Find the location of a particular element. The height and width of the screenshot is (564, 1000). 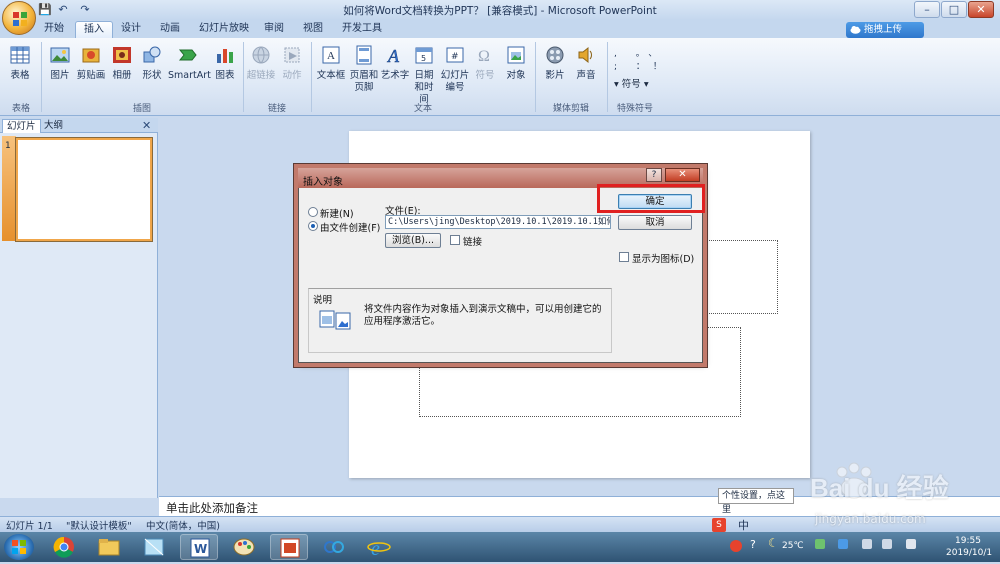

tab-outline: 大纲 is located at coordinates (53, 126).